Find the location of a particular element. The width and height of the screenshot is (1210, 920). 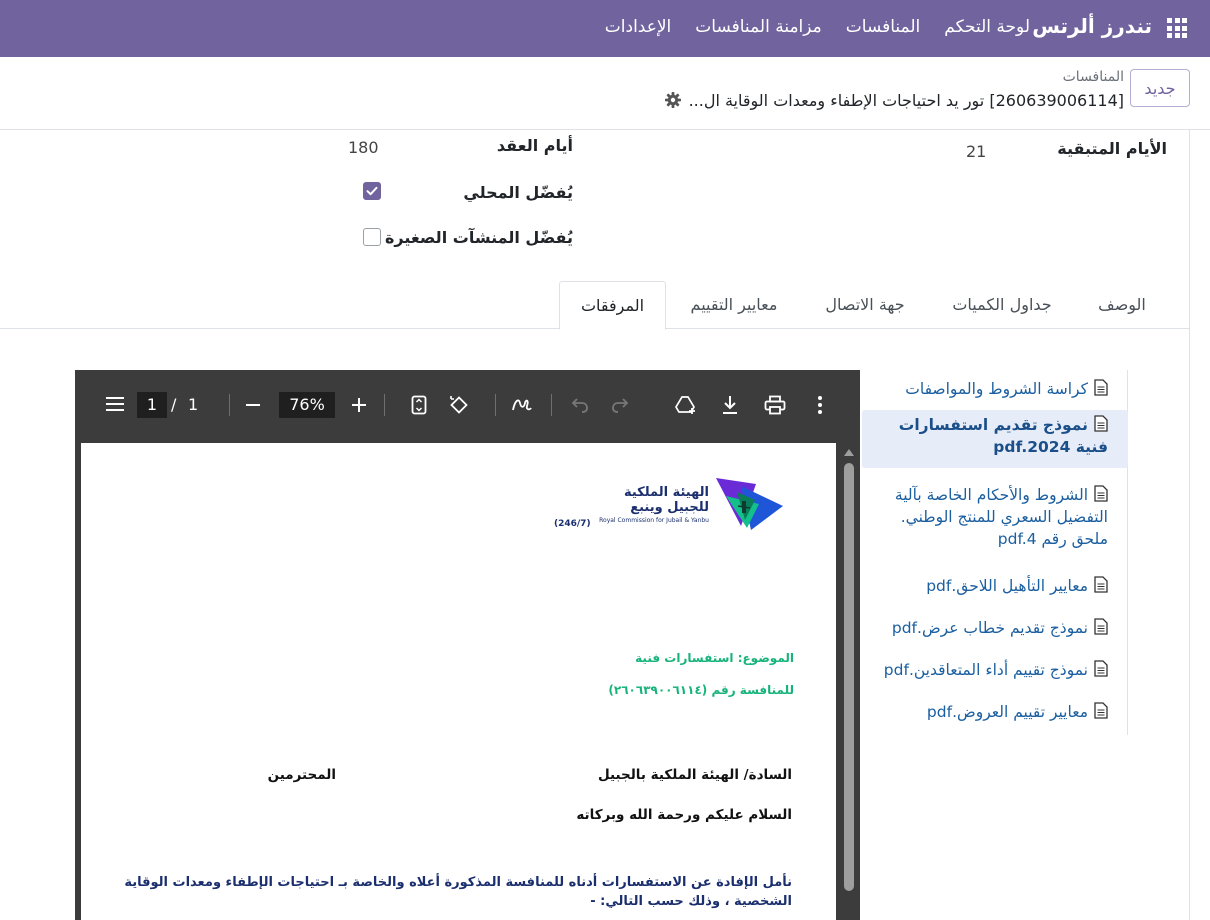

local-pref-checkbox is located at coordinates (372, 191).